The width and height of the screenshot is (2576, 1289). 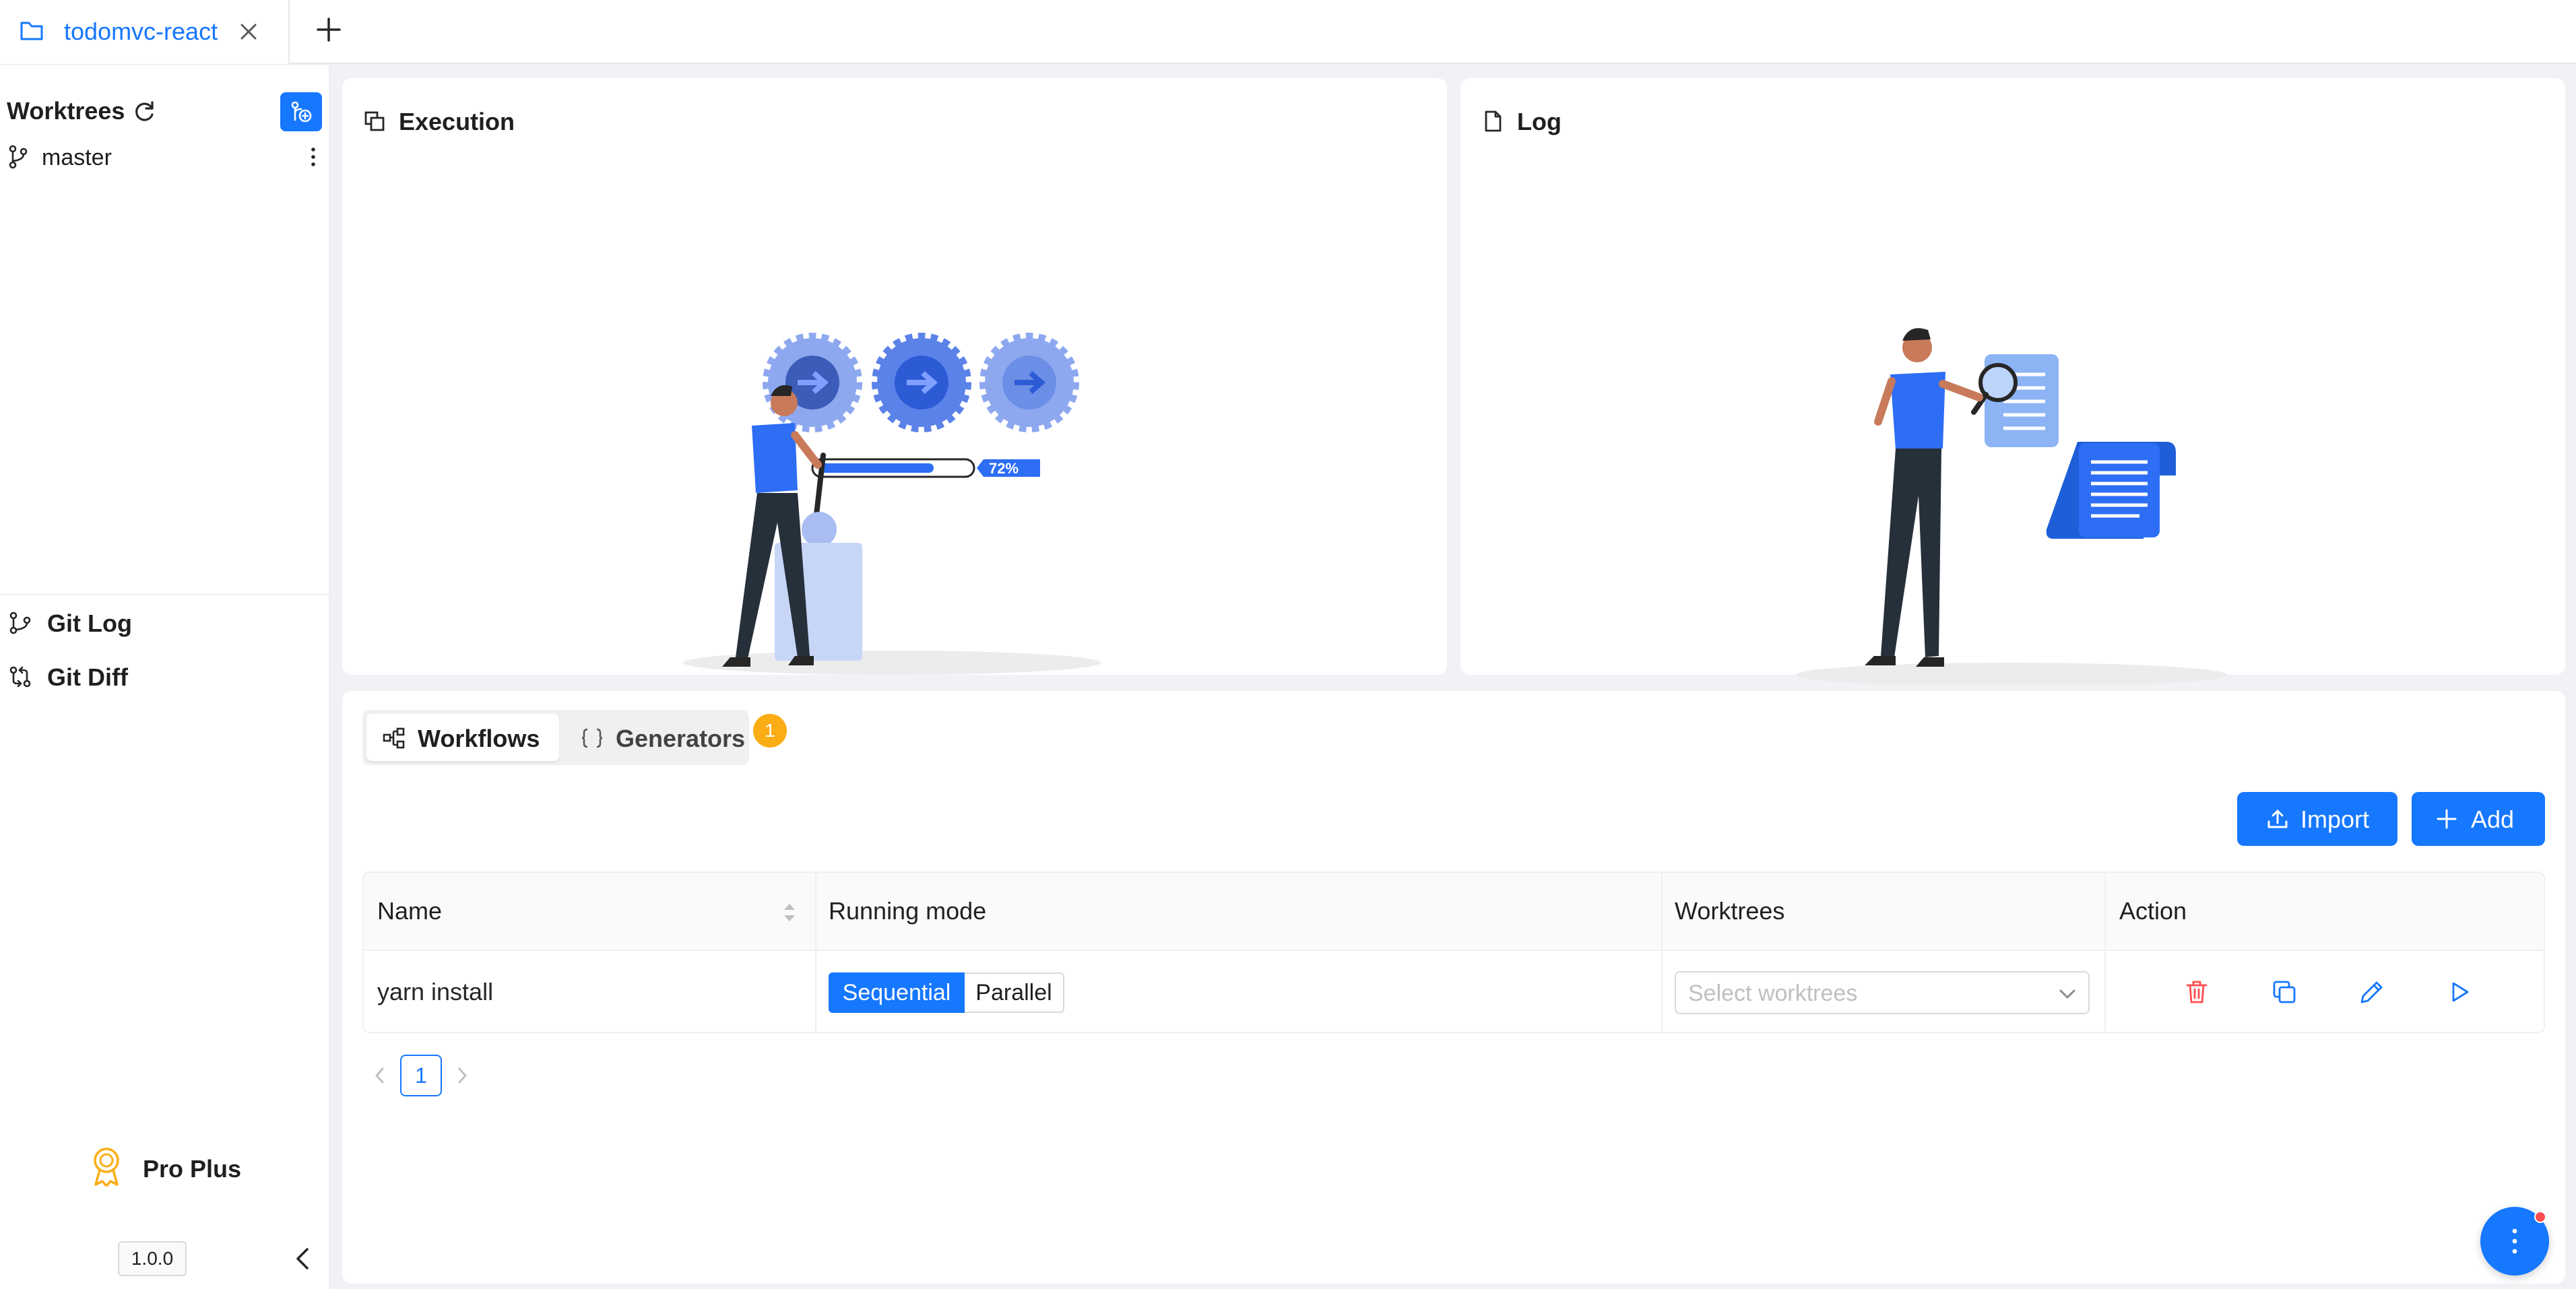 What do you see at coordinates (2447, 819) in the screenshot?
I see `plus-icon` at bounding box center [2447, 819].